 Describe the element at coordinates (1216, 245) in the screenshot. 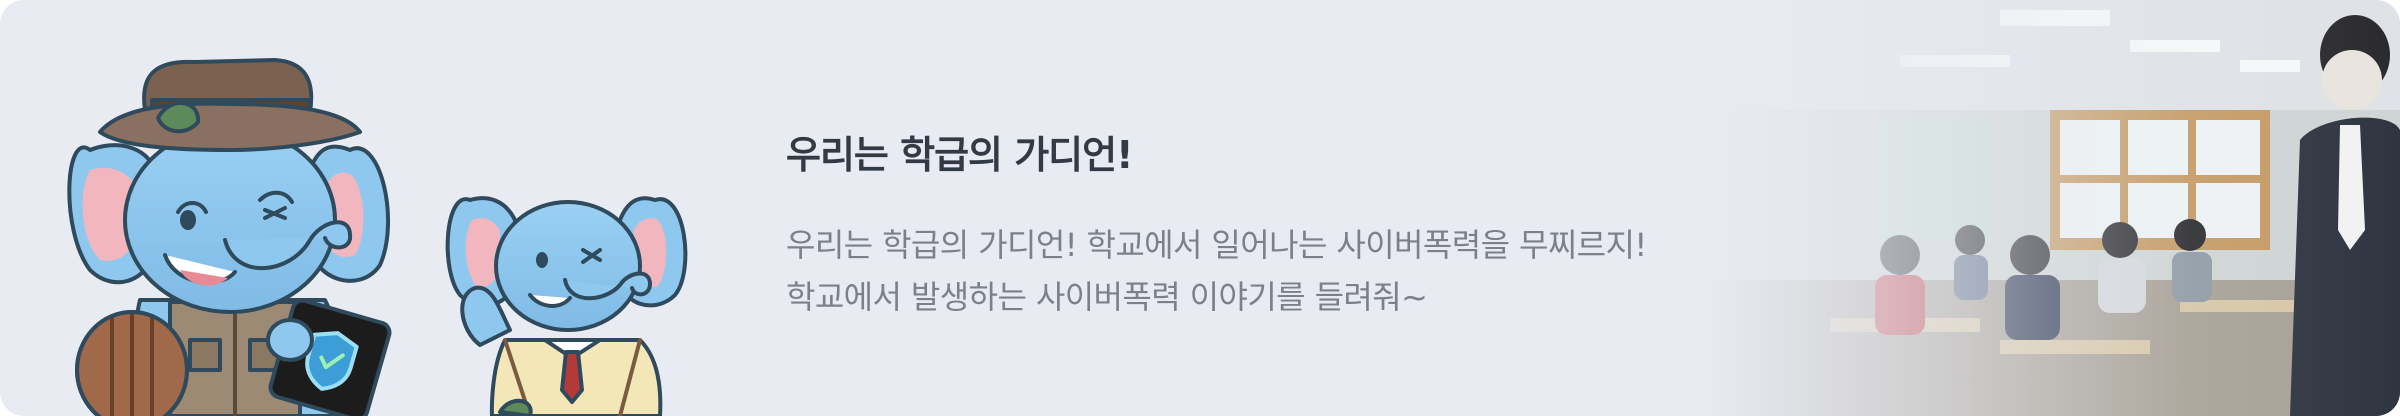

I see `description-line-1: 우리는 학급의 가디언! 학교에서 일어나는 사이버폭력을 무찌르지!` at that location.